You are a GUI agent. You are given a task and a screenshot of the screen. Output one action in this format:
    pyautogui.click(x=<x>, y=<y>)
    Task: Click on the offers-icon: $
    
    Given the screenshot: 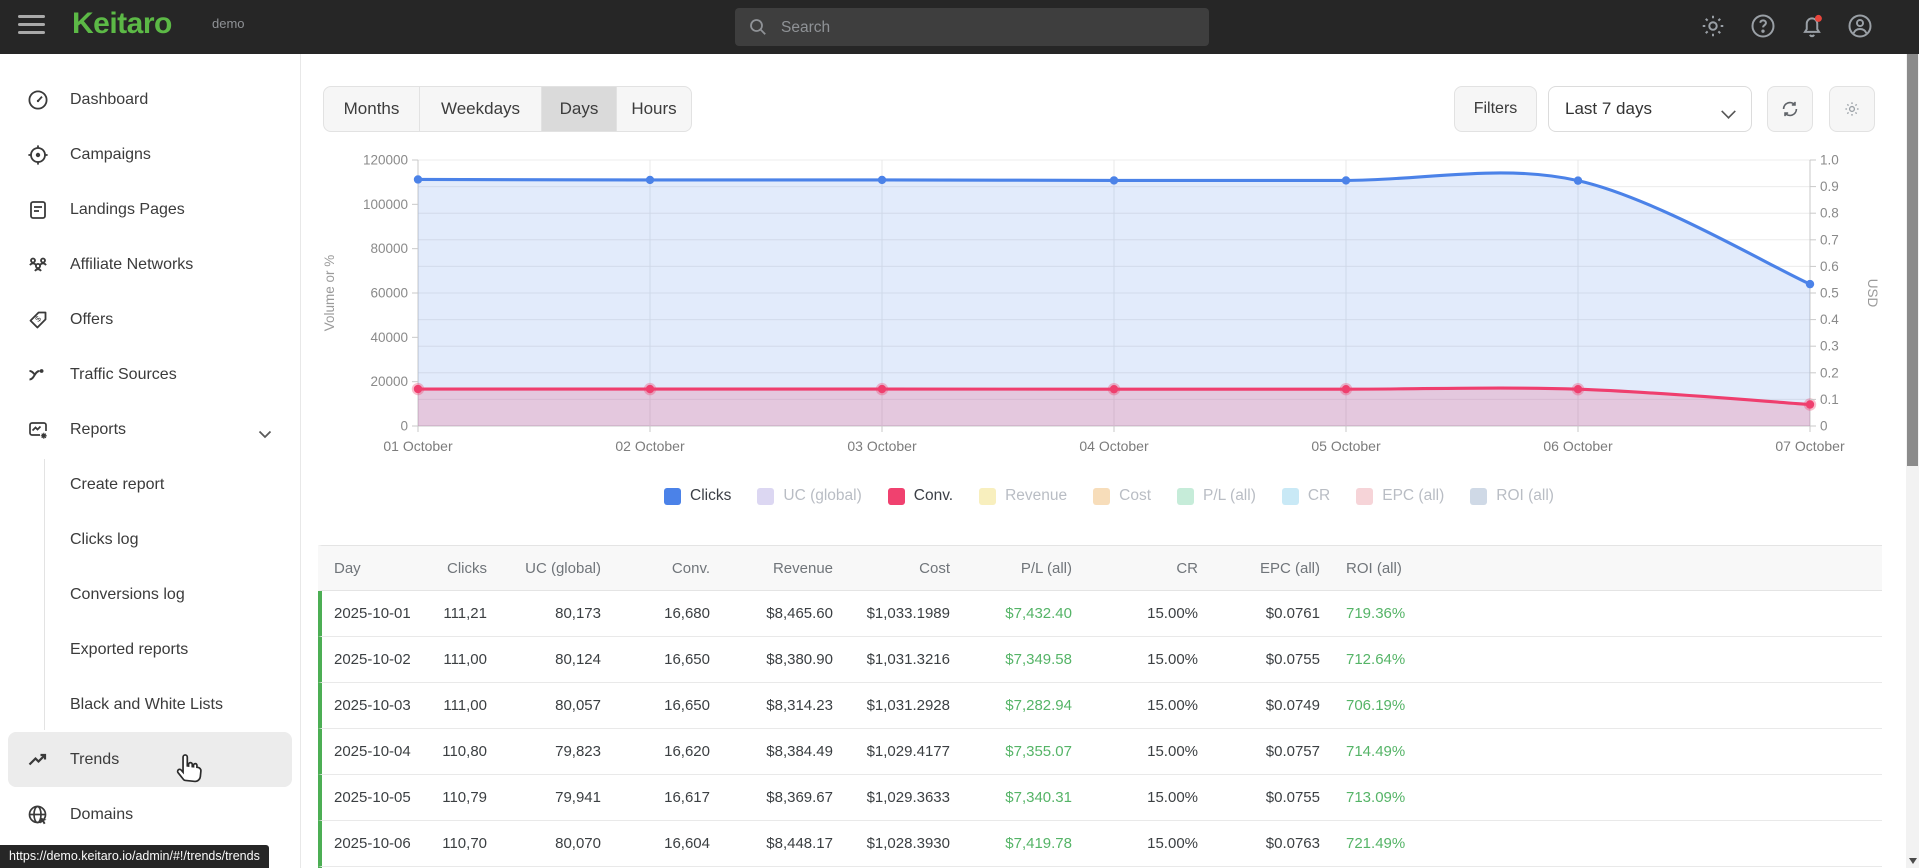 What is the action you would take?
    pyautogui.click(x=38, y=320)
    